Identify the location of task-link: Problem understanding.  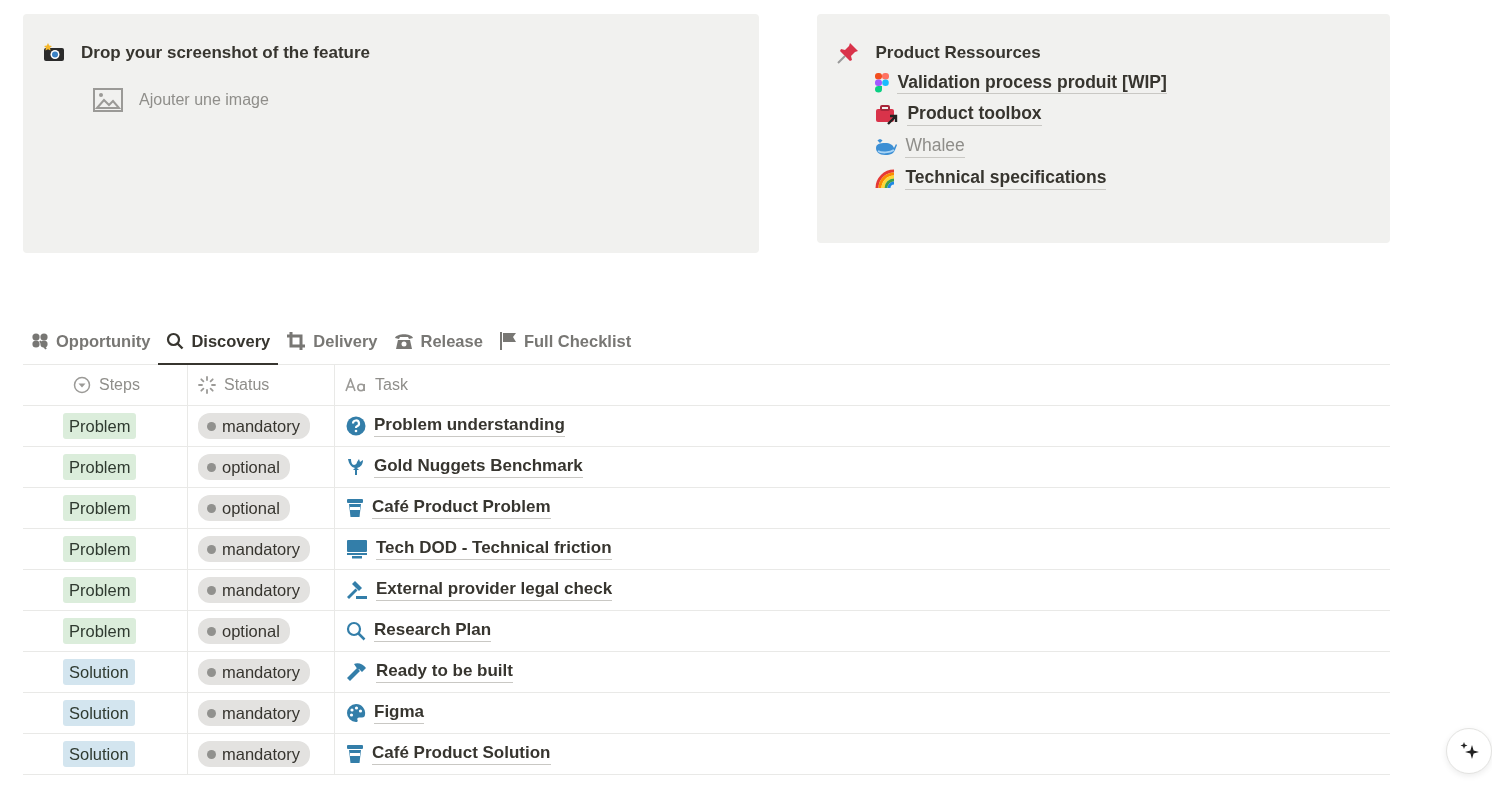
(469, 426).